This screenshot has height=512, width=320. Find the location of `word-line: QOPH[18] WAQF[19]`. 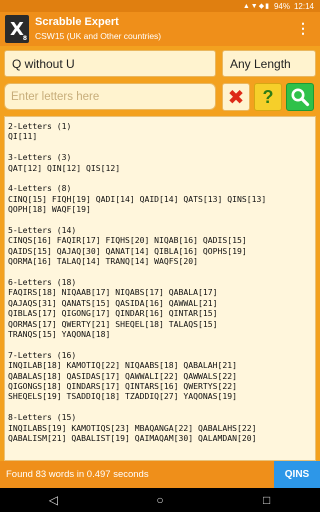

word-line: QOPH[18] WAQF[19] is located at coordinates (161, 209).